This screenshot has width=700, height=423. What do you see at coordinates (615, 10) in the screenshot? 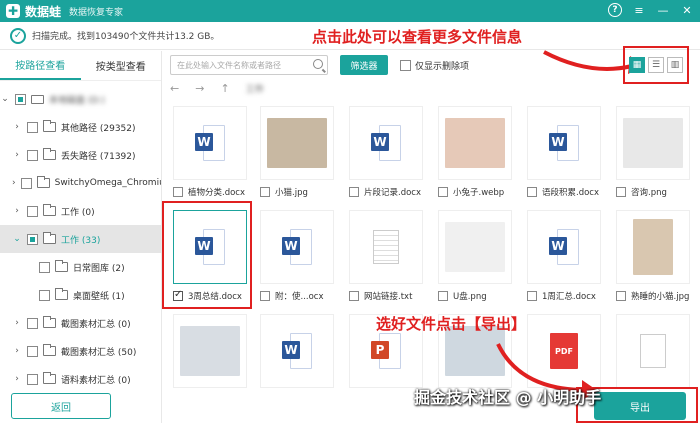
I see `help-icon: ?` at bounding box center [615, 10].